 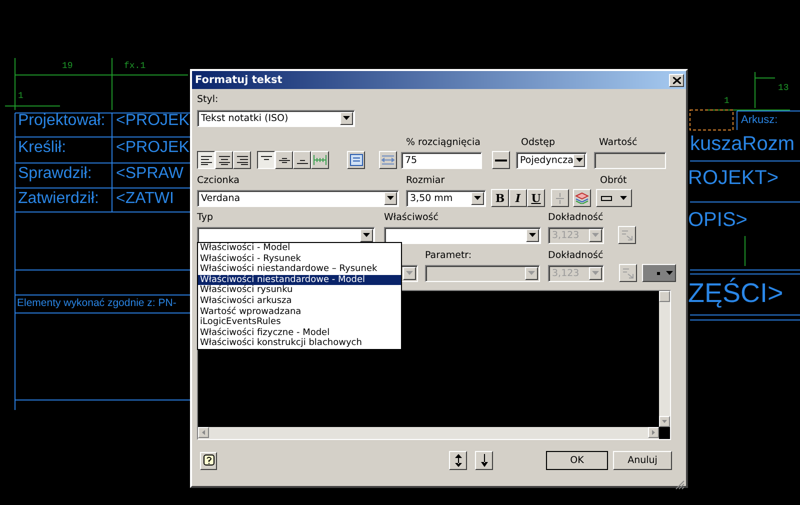 I want to click on style-label: Styl:, so click(x=207, y=99).